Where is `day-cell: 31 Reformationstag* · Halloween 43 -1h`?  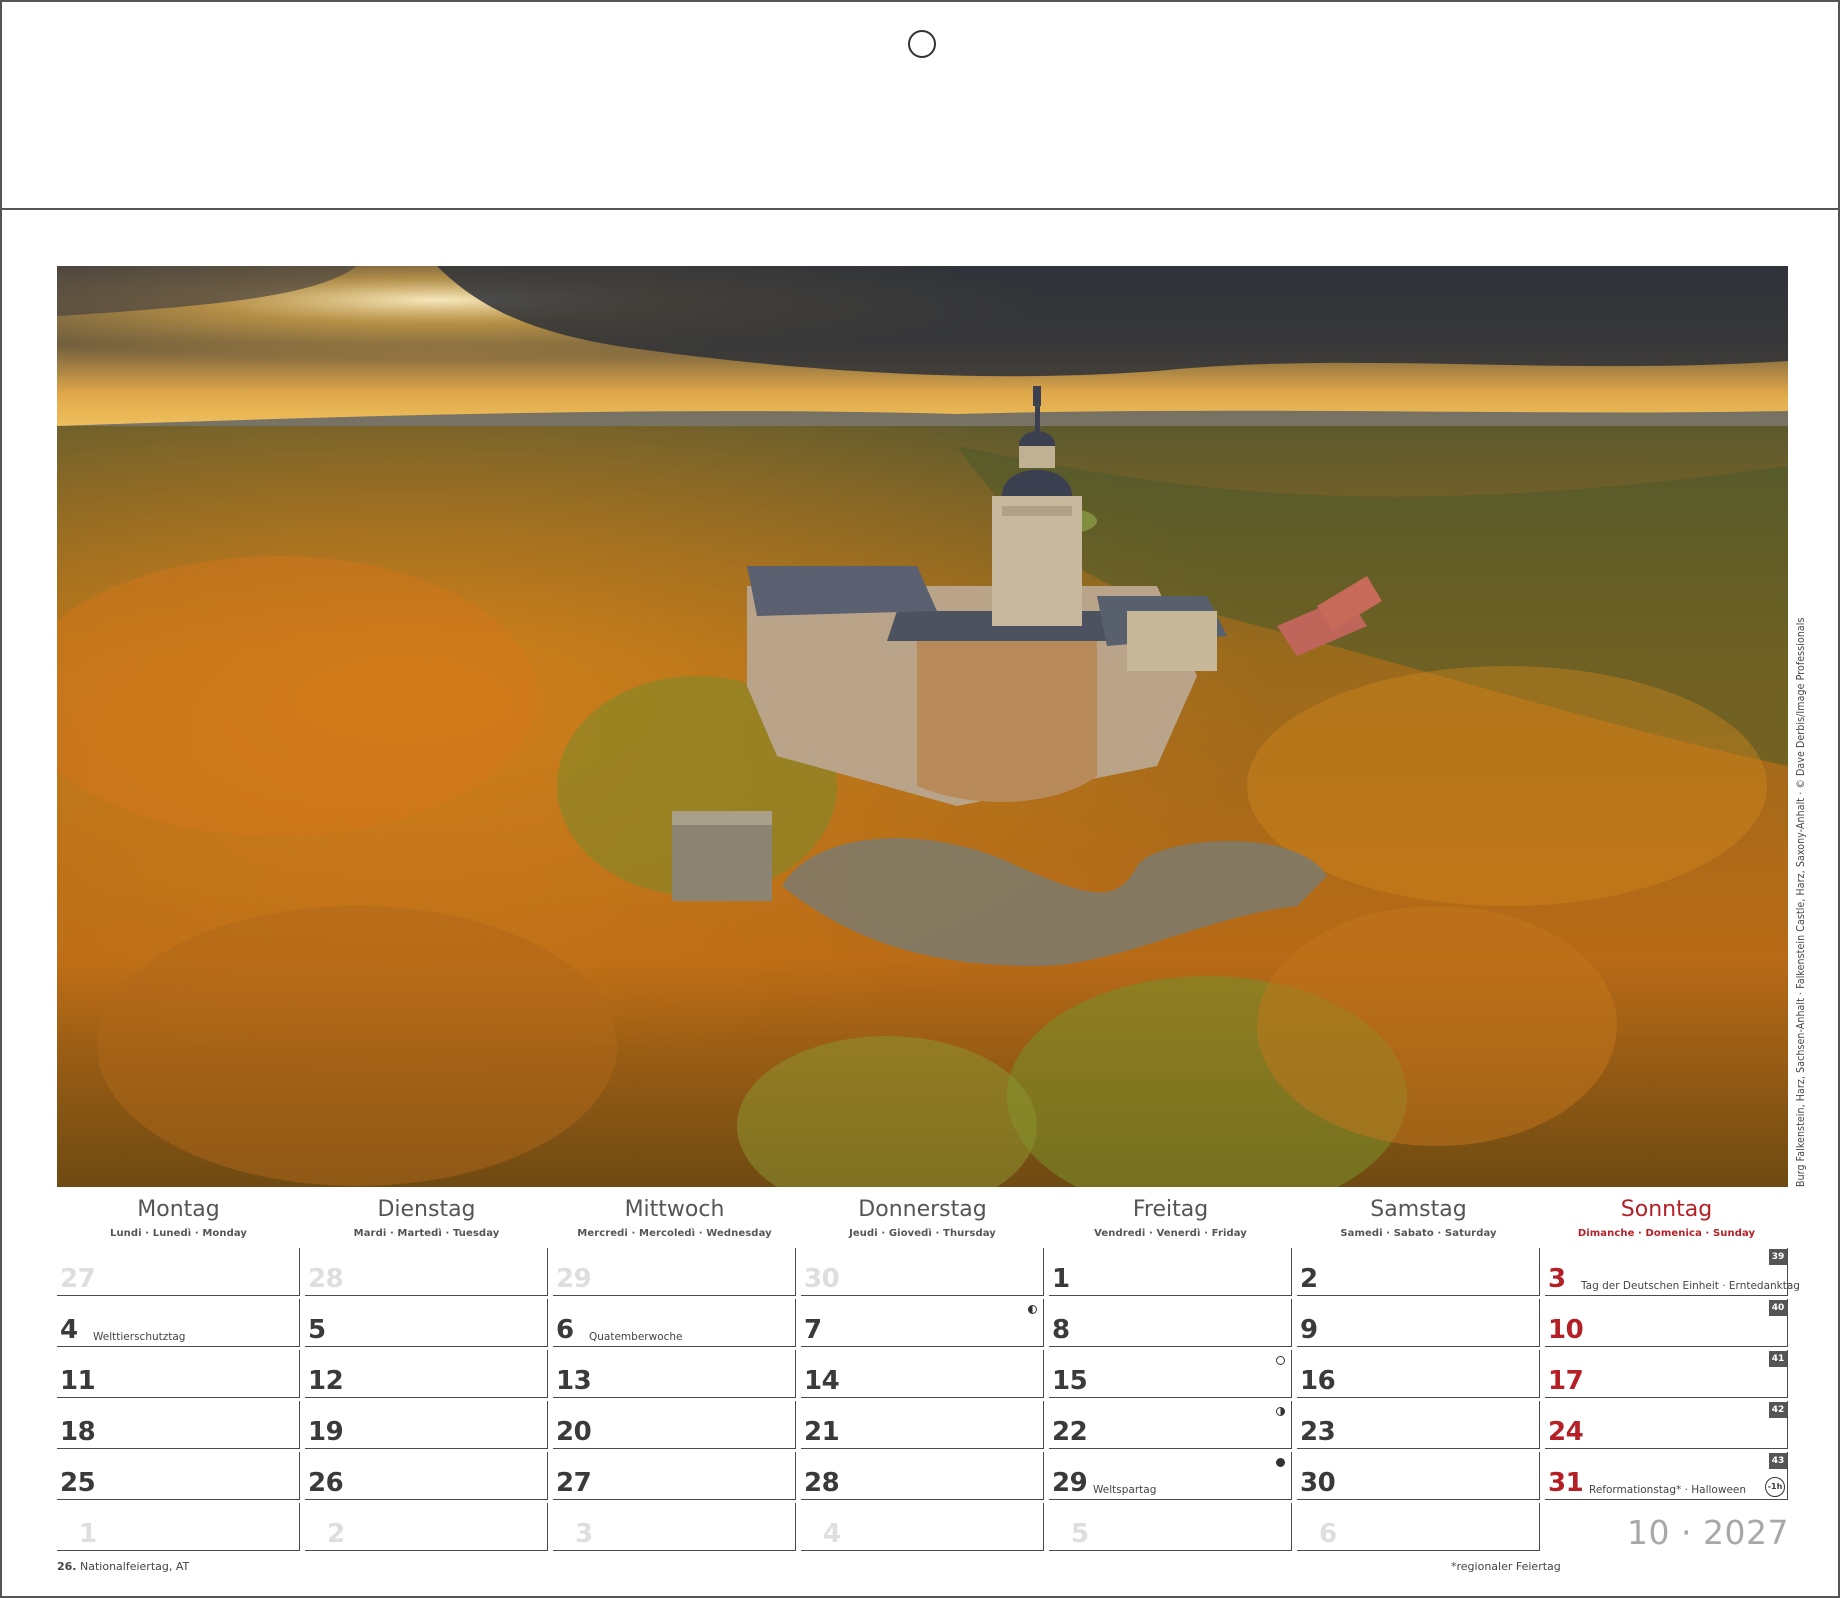
day-cell: 31 Reformationstag* · Halloween 43 -1h is located at coordinates (1666, 1476).